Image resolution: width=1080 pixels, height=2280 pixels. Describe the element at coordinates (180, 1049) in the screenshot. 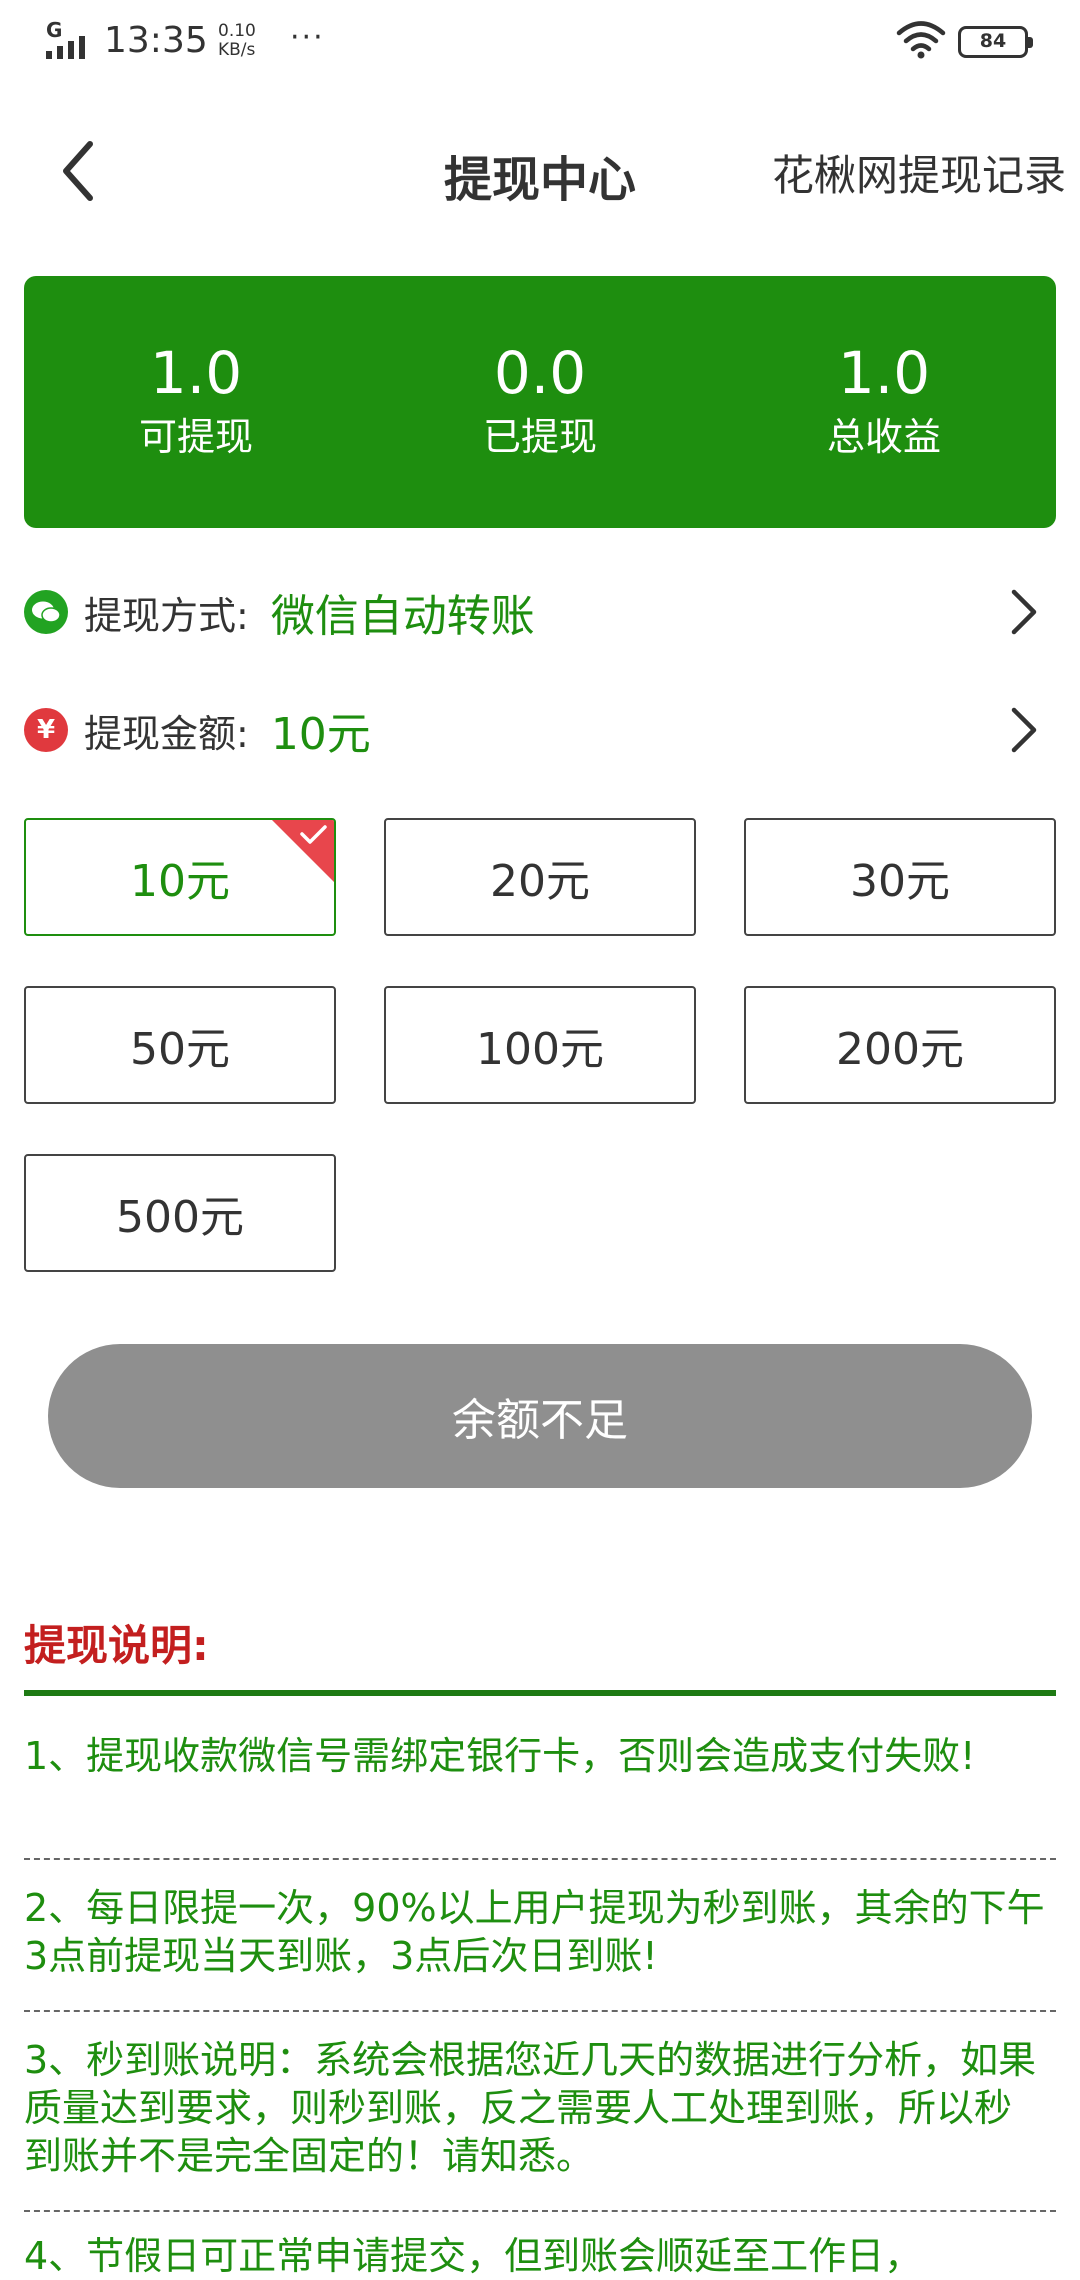

I see `amount-option-label: 50元` at that location.